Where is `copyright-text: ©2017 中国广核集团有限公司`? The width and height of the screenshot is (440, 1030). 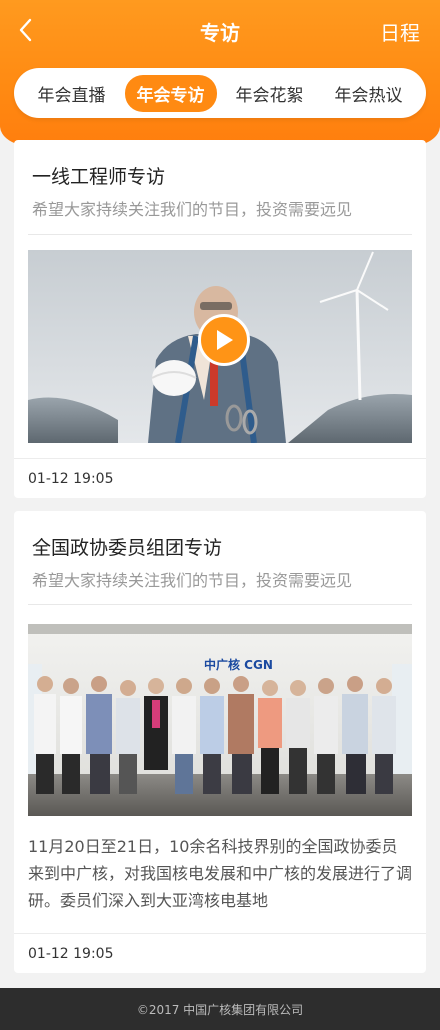 copyright-text: ©2017 中国广核集团有限公司 is located at coordinates (220, 1009).